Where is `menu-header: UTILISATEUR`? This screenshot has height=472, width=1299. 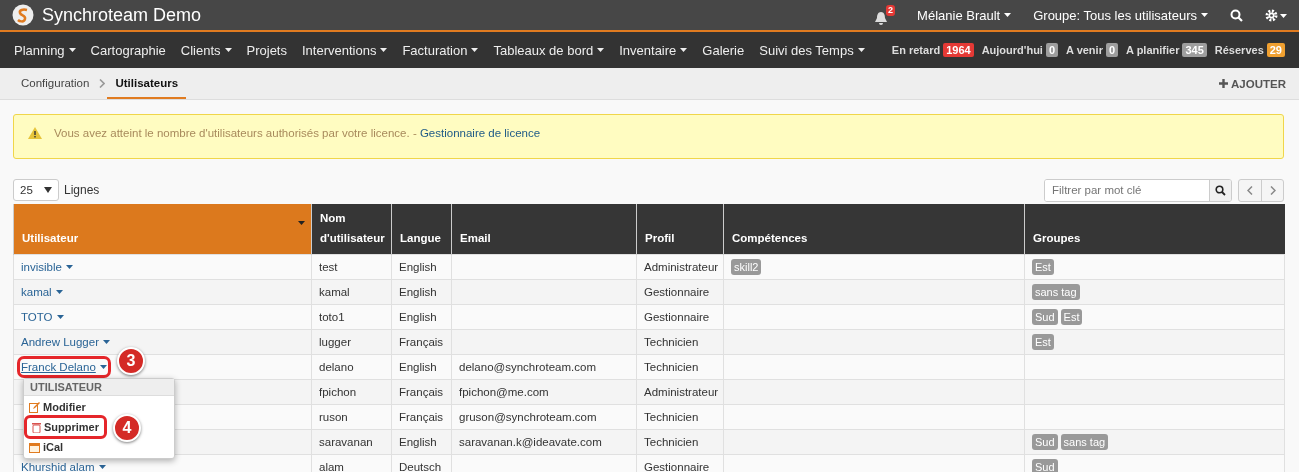
menu-header: UTILISATEUR is located at coordinates (99, 387).